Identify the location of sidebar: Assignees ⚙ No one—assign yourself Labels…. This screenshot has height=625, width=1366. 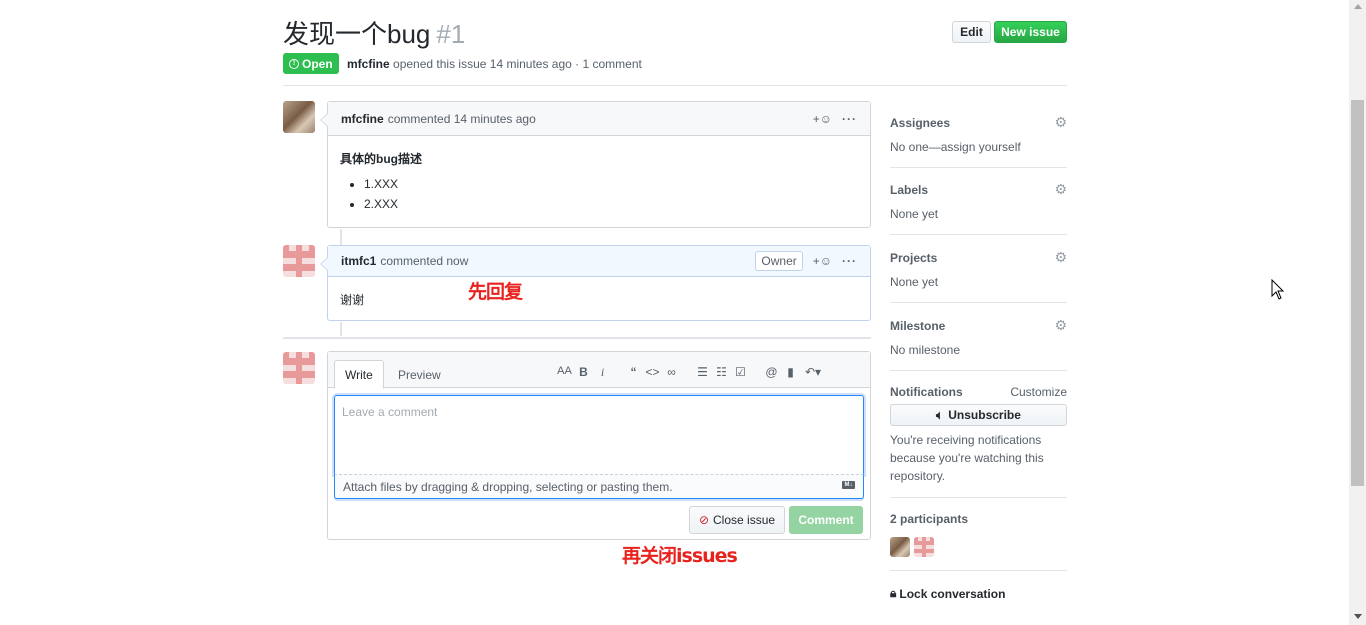
(978, 357).